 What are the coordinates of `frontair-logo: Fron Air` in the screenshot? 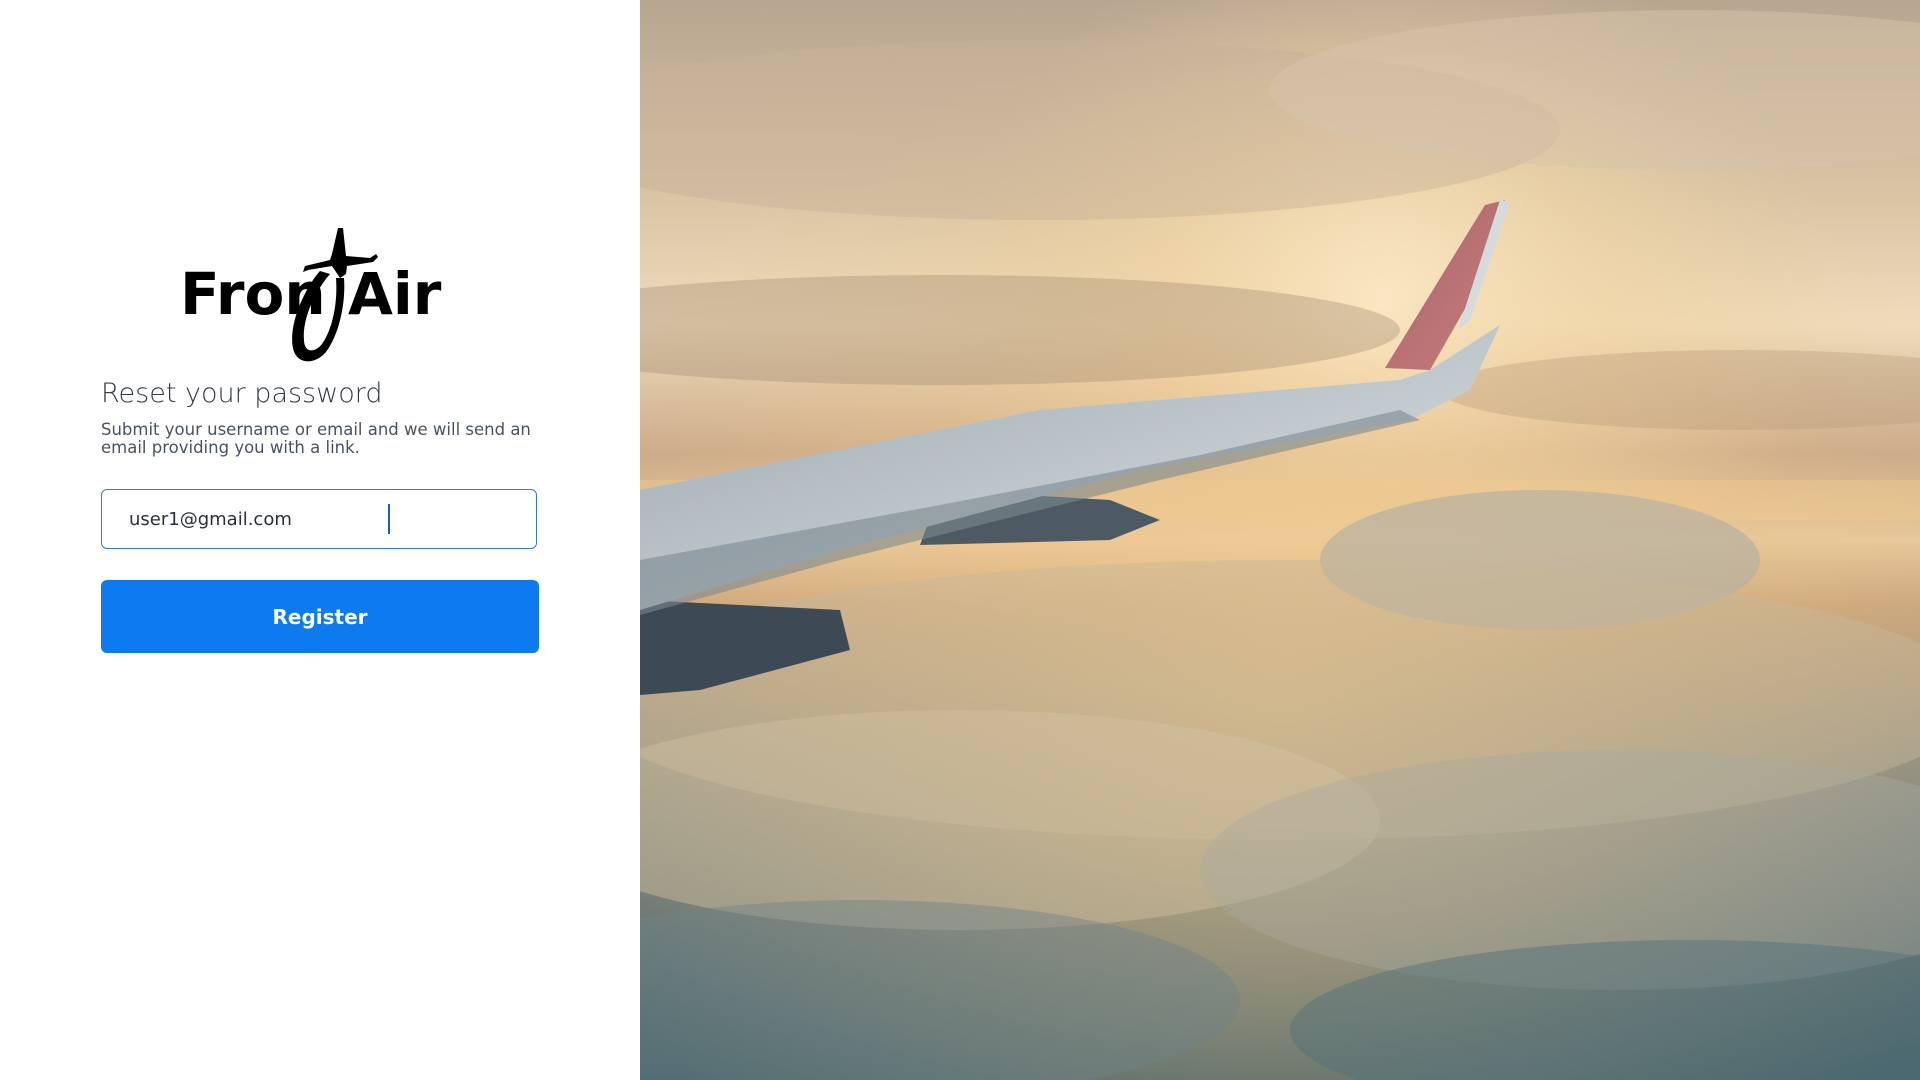 It's located at (321, 296).